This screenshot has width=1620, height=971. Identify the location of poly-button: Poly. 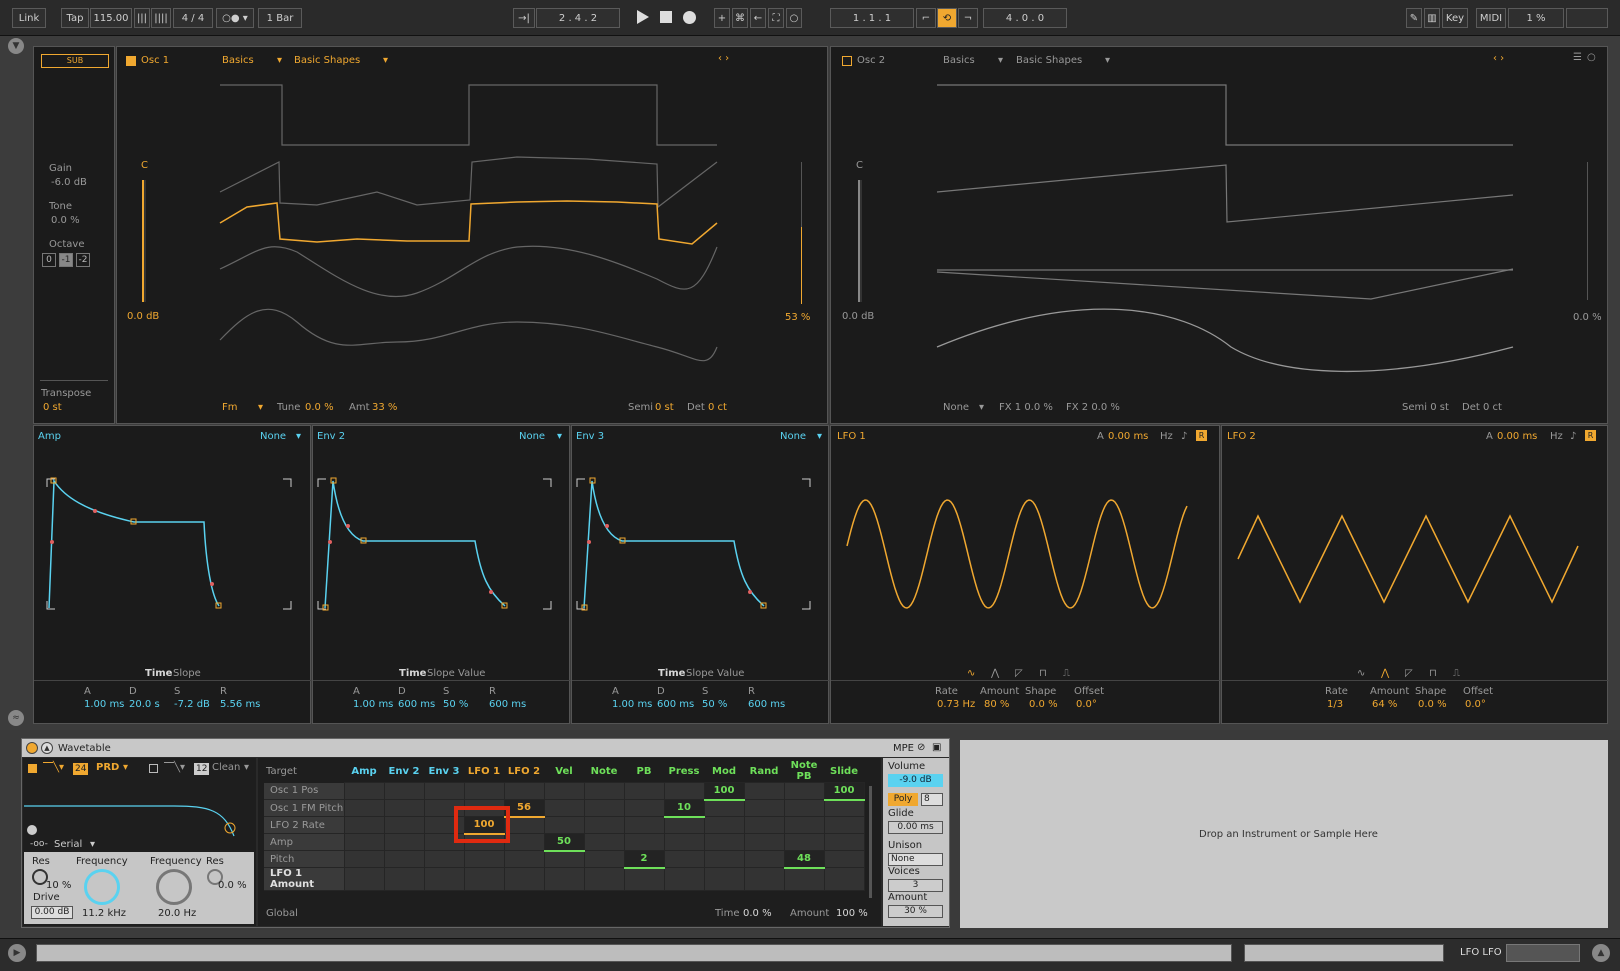
(903, 799).